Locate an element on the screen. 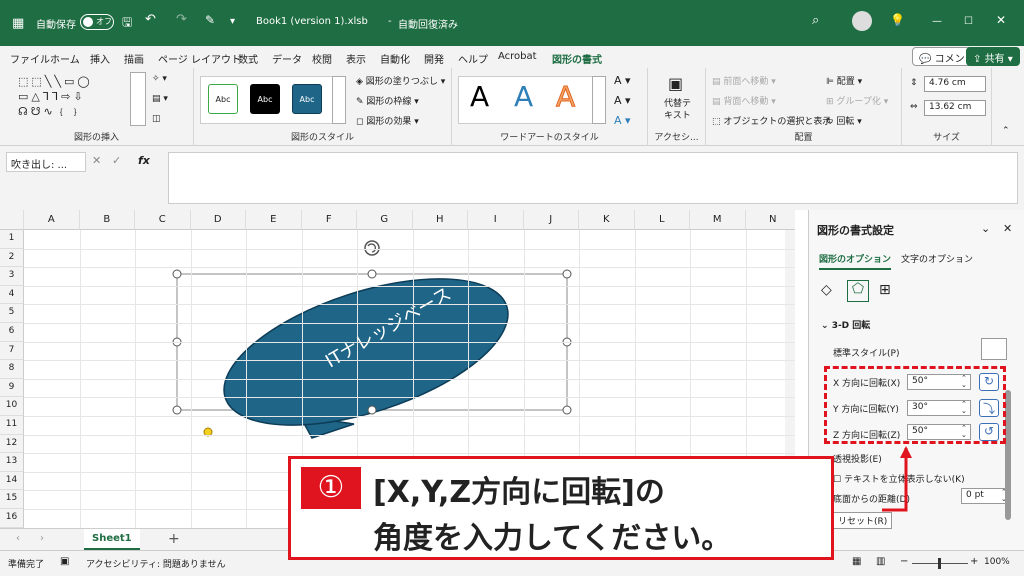 Image resolution: width=1024 pixels, height=576 pixels. shape-fill-button: ◈ 図形の塗りつぶし ▾ is located at coordinates (400, 80).